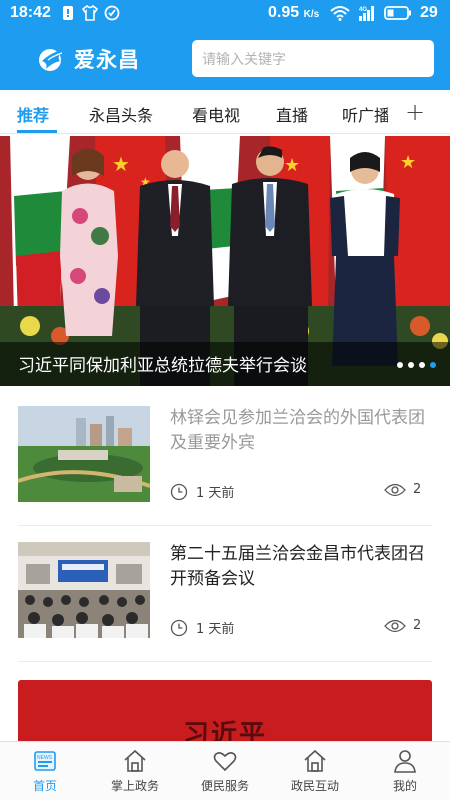 The width and height of the screenshot is (450, 800). I want to click on nav-label: 掌上政务, so click(134, 786).